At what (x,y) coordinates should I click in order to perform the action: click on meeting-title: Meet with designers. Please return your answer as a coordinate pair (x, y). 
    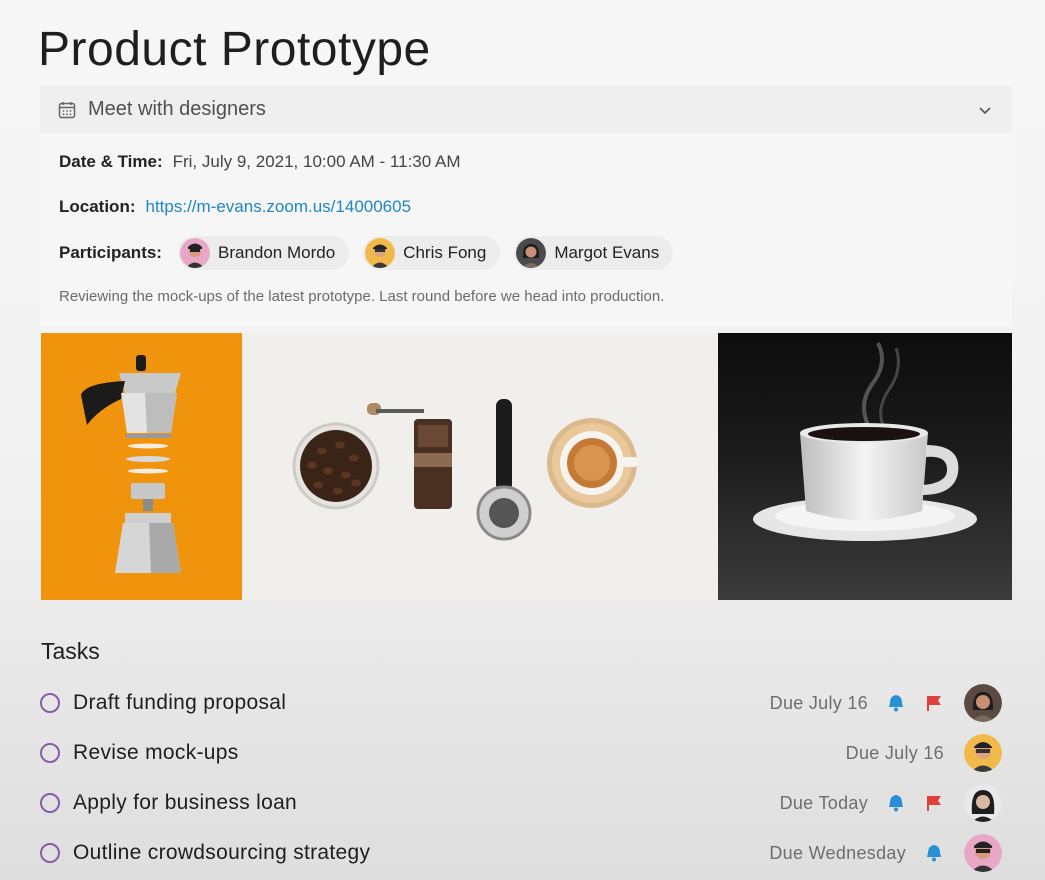
    Looking at the image, I should click on (177, 109).